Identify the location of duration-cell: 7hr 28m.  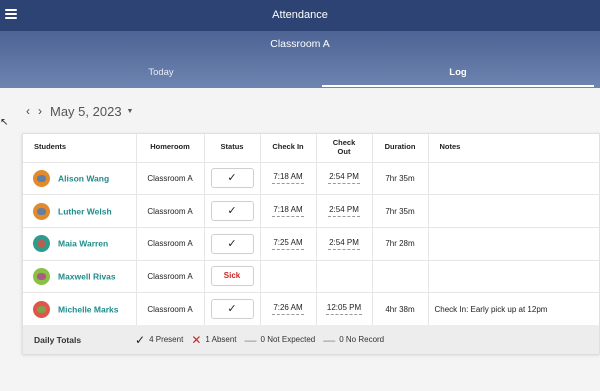
(400, 244).